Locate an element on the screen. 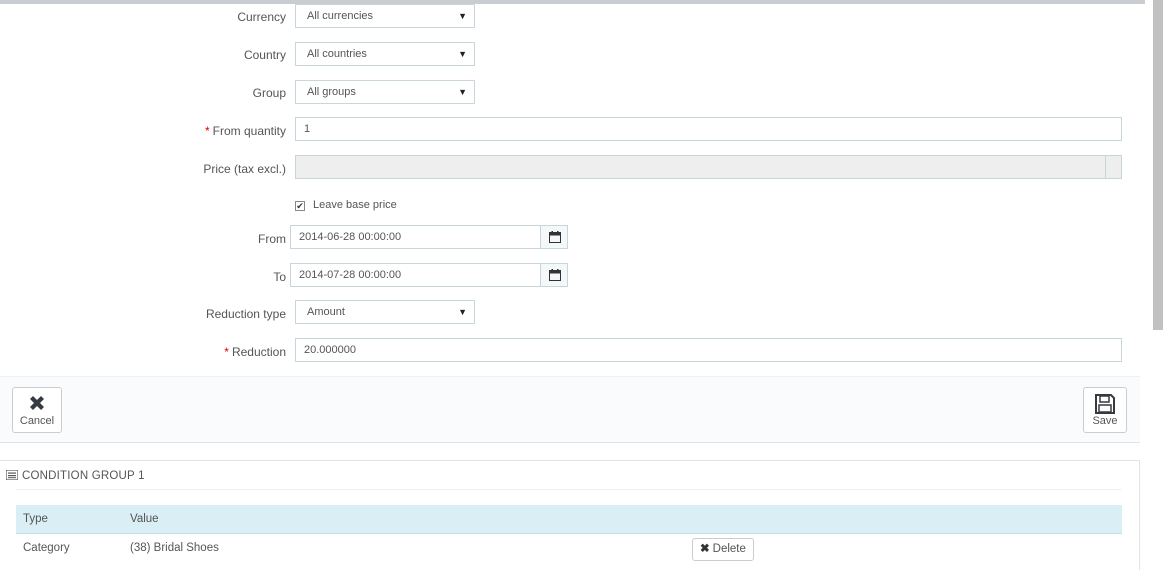 The width and height of the screenshot is (1176, 570). panel-divider is located at coordinates (569, 489).